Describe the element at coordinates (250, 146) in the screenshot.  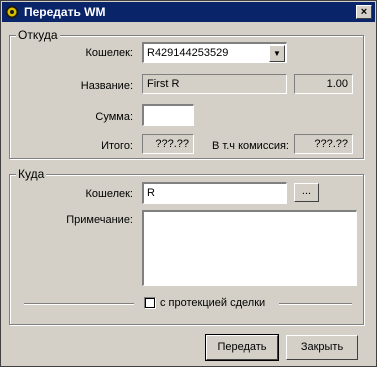
I see `commission-label: В т.ч комиссия:` at that location.